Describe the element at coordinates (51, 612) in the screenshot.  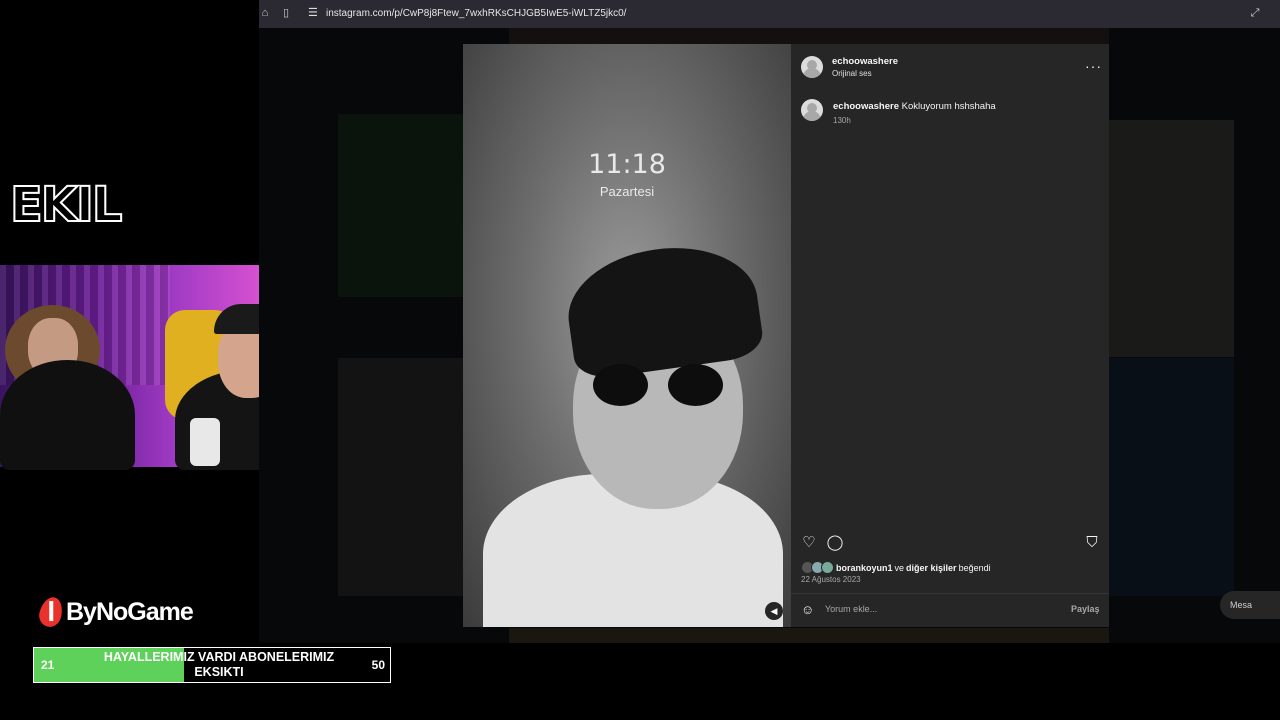
I see `bynogame-icon` at that location.